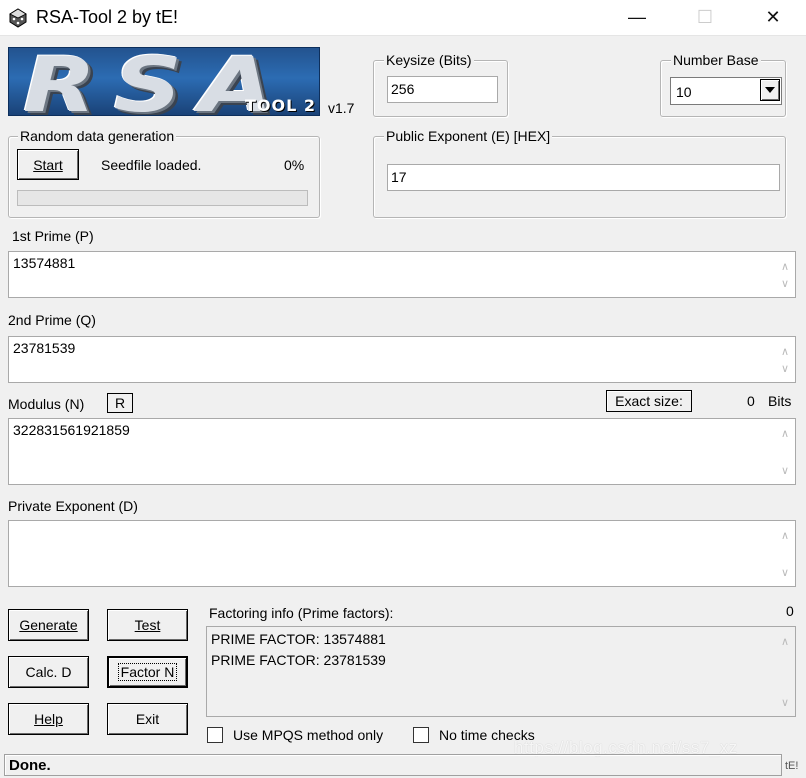  I want to click on random-progress-percent: 0%, so click(294, 165).